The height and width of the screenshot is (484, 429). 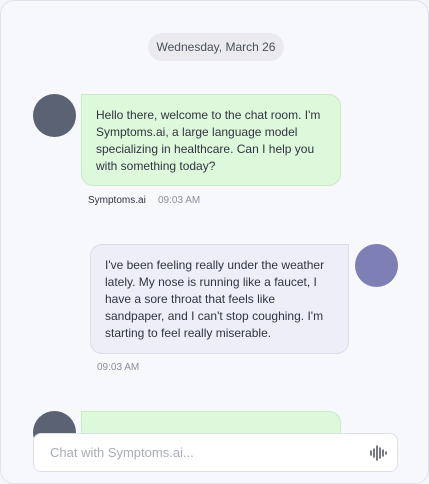 I want to click on user-avatar, so click(x=376, y=265).